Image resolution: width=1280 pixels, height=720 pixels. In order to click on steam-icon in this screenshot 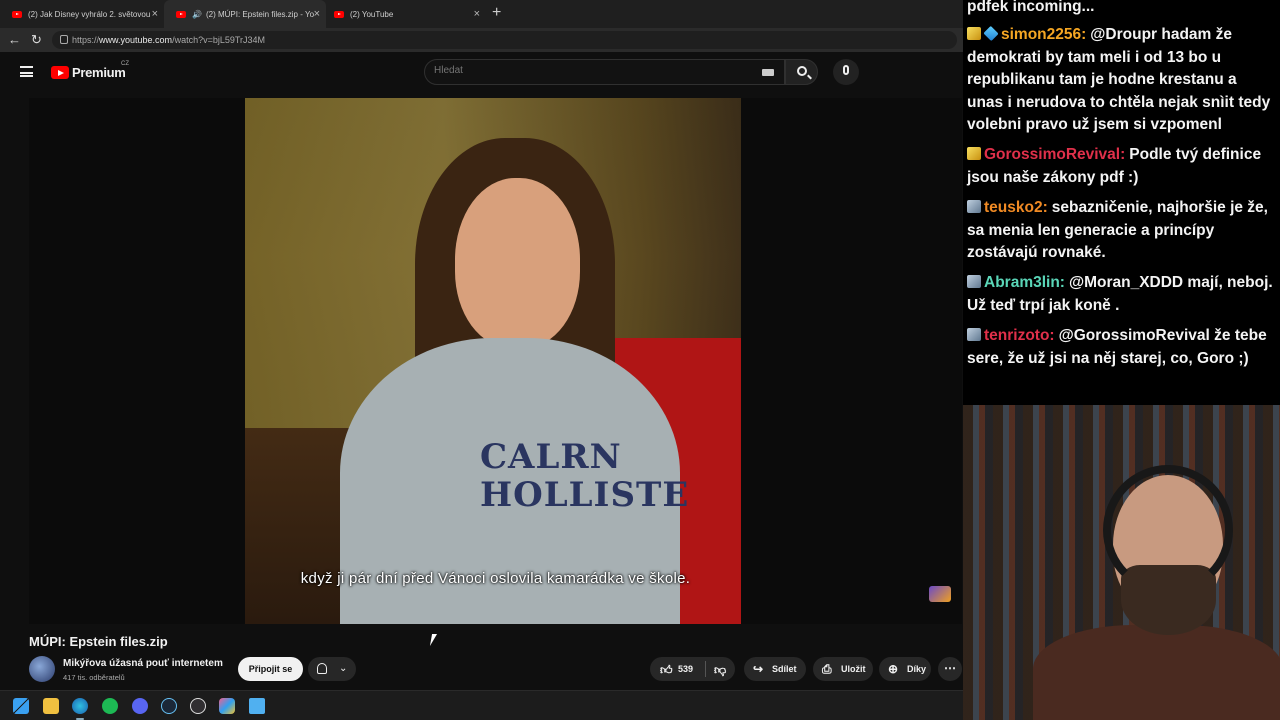, I will do `click(169, 706)`.